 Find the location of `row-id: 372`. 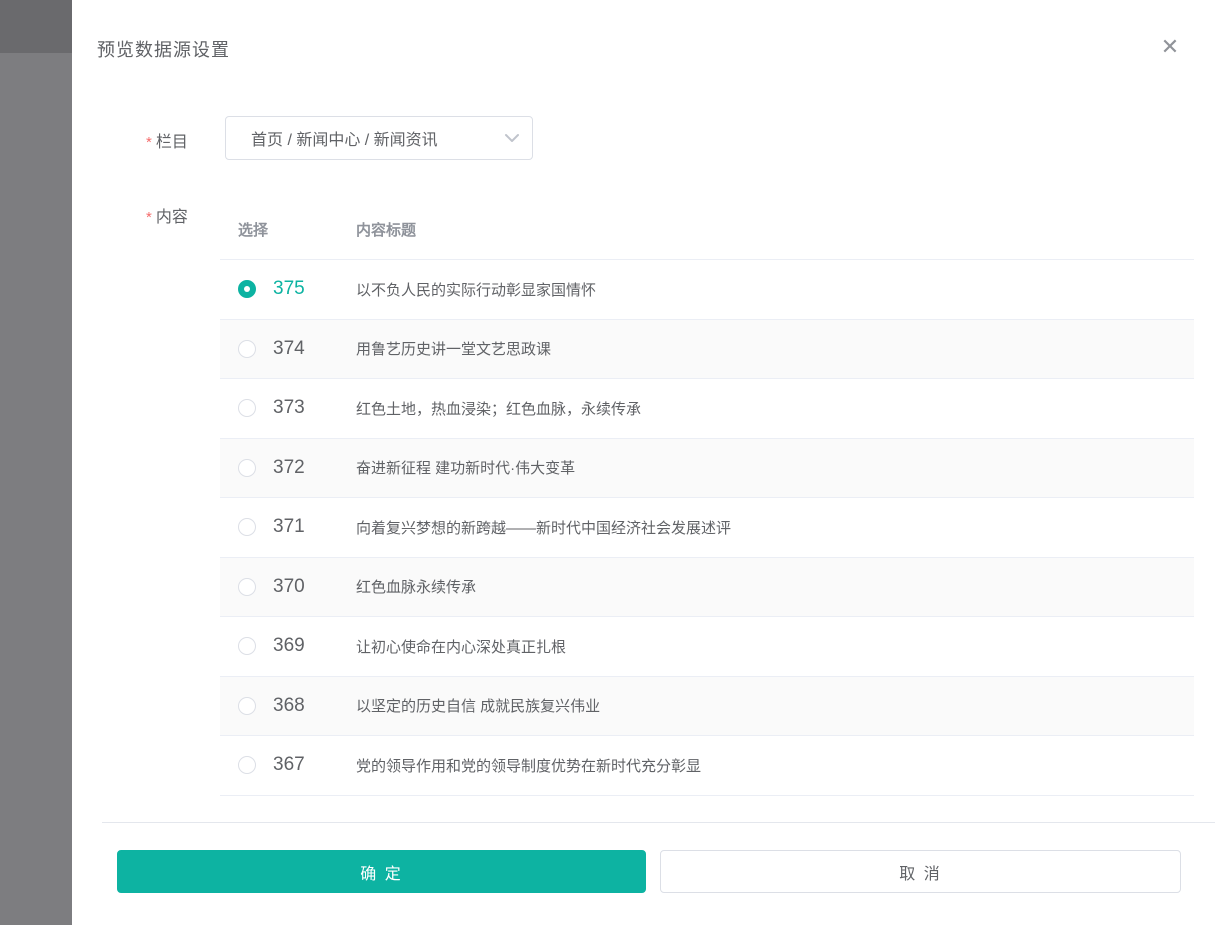

row-id: 372 is located at coordinates (289, 467).